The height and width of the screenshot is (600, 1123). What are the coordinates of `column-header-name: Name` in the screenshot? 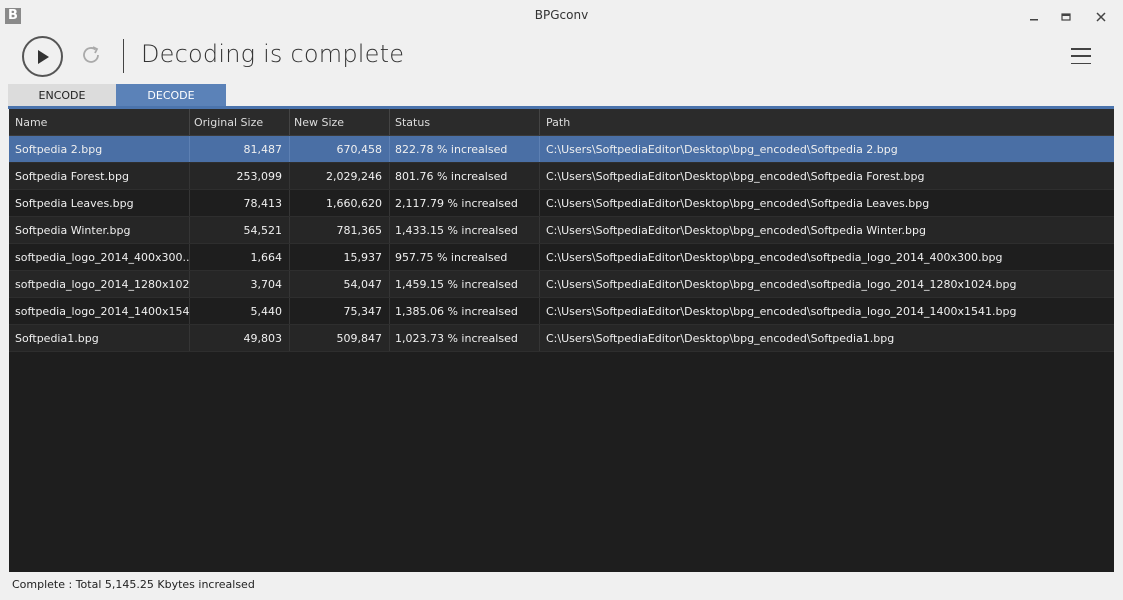 It's located at (99, 122).